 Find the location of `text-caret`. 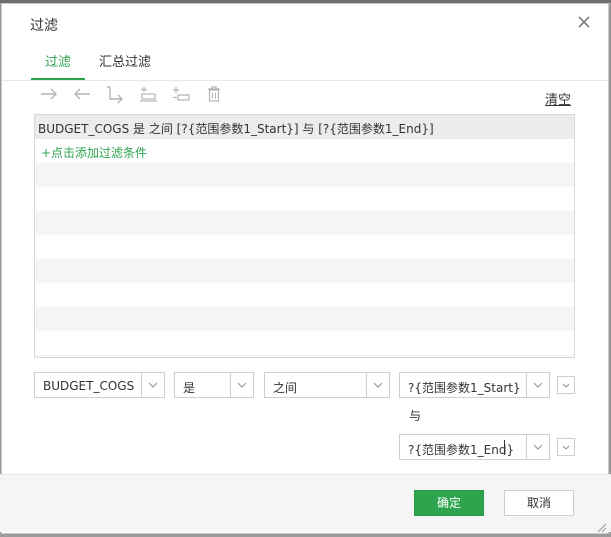

text-caret is located at coordinates (504, 447).